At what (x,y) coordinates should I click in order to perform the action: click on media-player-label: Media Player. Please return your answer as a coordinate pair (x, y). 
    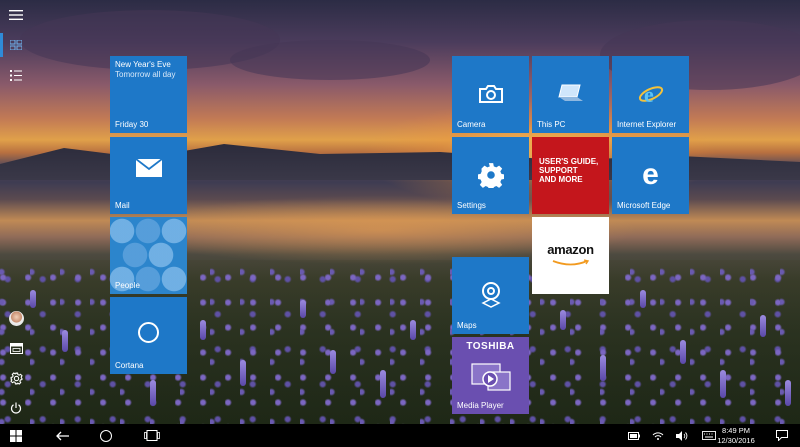
    Looking at the image, I should click on (480, 405).